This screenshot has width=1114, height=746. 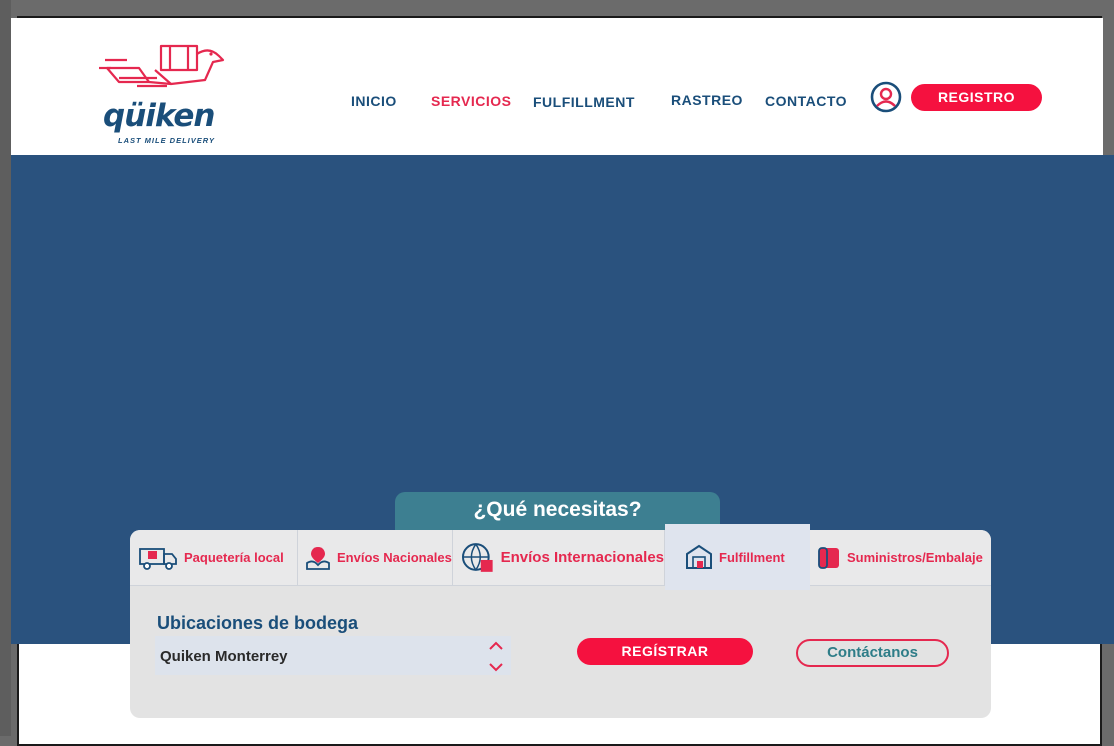 I want to click on nav-item-servicios: SERVICIOS, so click(x=471, y=101).